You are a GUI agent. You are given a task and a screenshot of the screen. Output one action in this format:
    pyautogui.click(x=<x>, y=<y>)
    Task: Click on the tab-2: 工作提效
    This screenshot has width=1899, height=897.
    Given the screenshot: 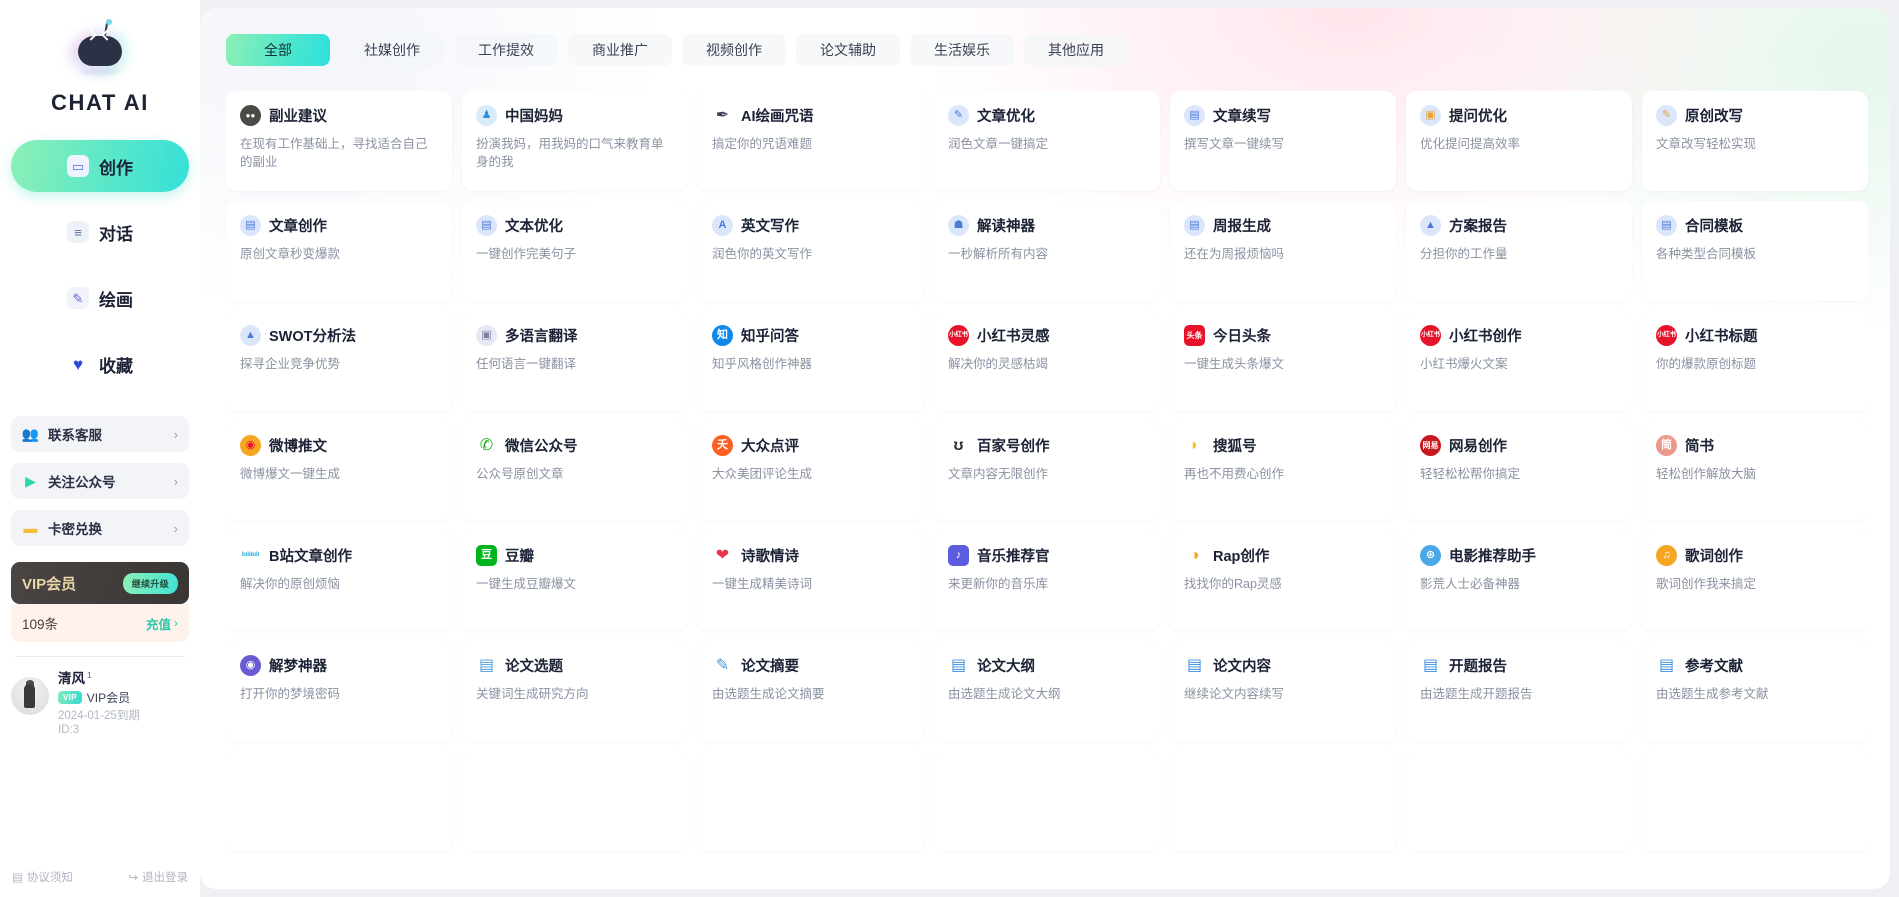 What is the action you would take?
    pyautogui.click(x=506, y=50)
    